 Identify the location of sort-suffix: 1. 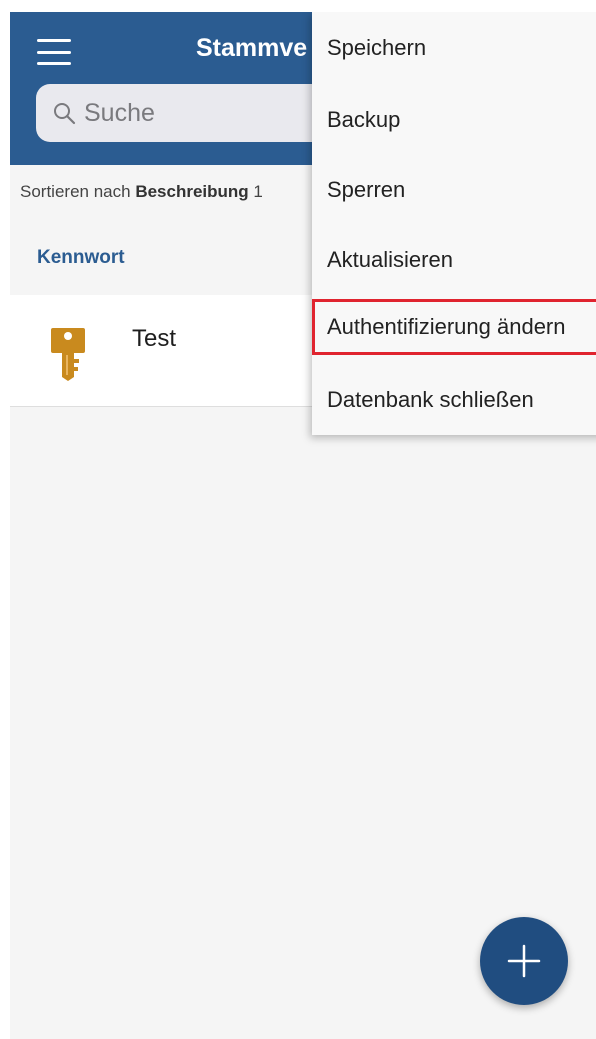
(258, 191).